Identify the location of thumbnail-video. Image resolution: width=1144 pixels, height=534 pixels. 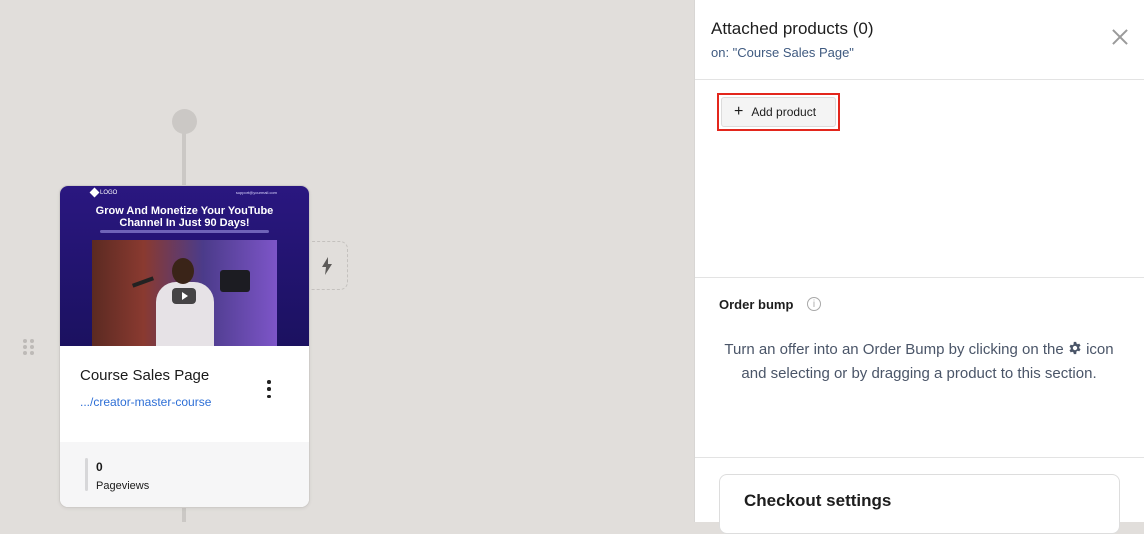
(184, 293).